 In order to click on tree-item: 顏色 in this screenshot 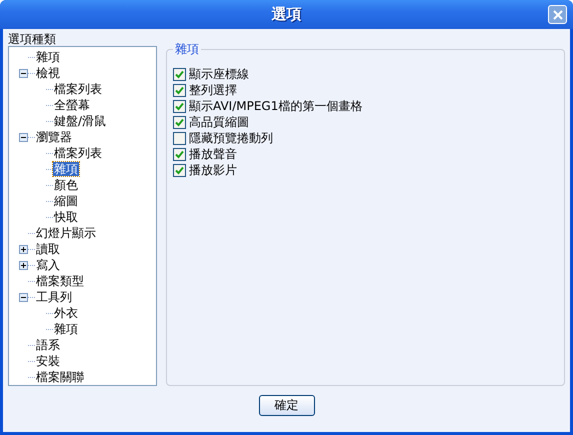, I will do `click(66, 185)`.